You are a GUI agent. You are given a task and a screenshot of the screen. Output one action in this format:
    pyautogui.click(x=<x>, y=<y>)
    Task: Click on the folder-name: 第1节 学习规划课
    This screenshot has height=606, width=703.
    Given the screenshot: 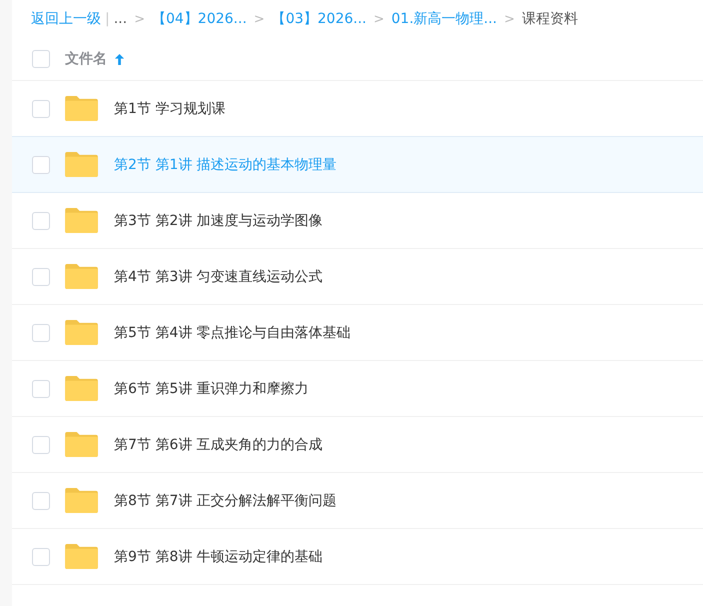 What is the action you would take?
    pyautogui.click(x=170, y=109)
    